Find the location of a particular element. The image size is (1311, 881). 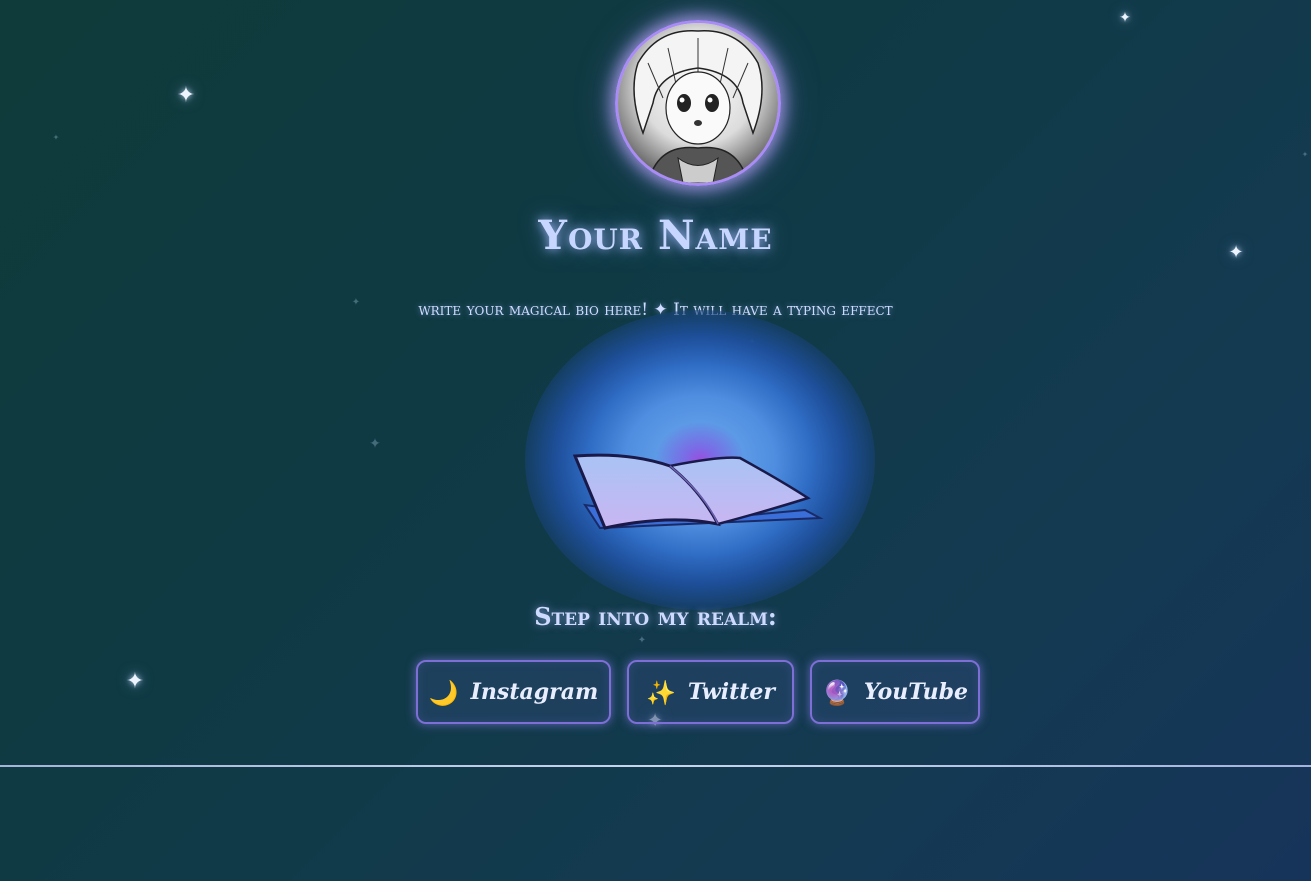

instagram-link-button: 🌙 Instagram is located at coordinates (513, 692).